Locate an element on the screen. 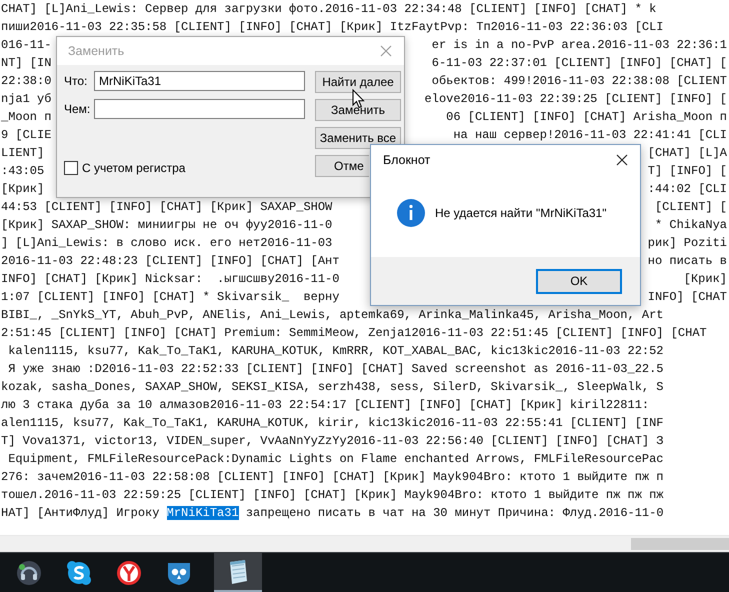 The width and height of the screenshot is (729, 592). log-text: на наш сервер!2016-11-03 22:41:41 [CLI is located at coordinates (590, 135).